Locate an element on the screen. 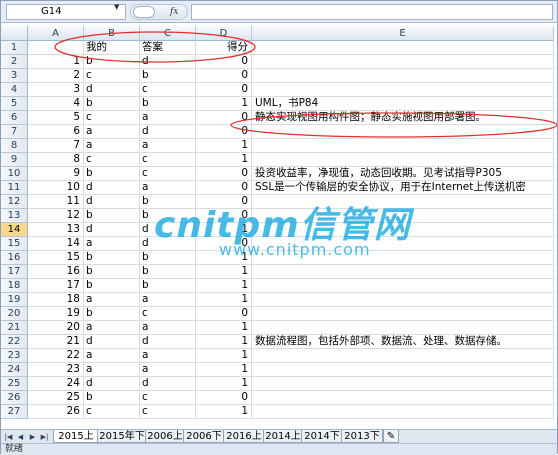  column-header-b: B is located at coordinates (112, 33).